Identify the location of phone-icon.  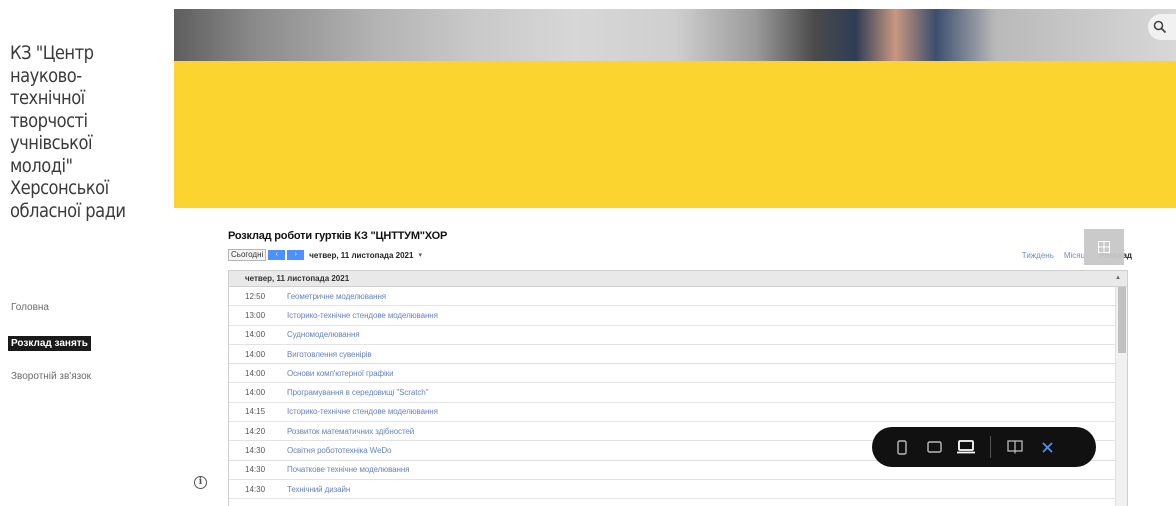
(902, 447).